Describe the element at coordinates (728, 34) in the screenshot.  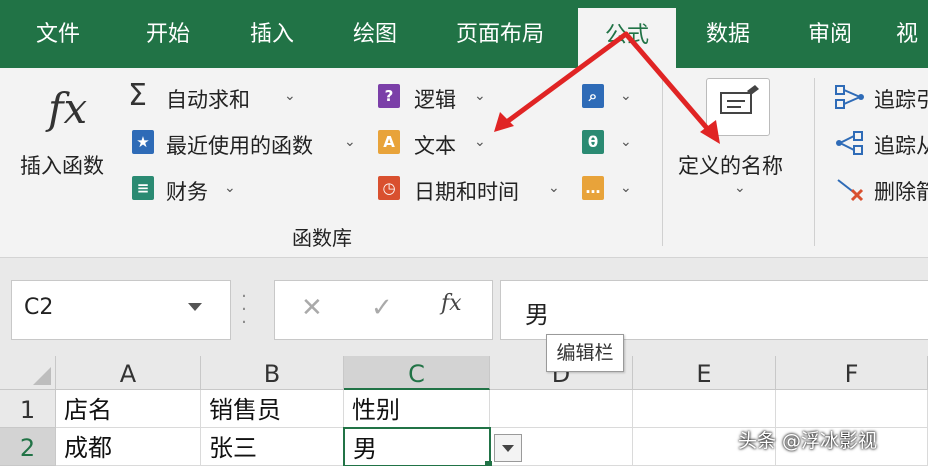
I see `tab-data: 数据` at that location.